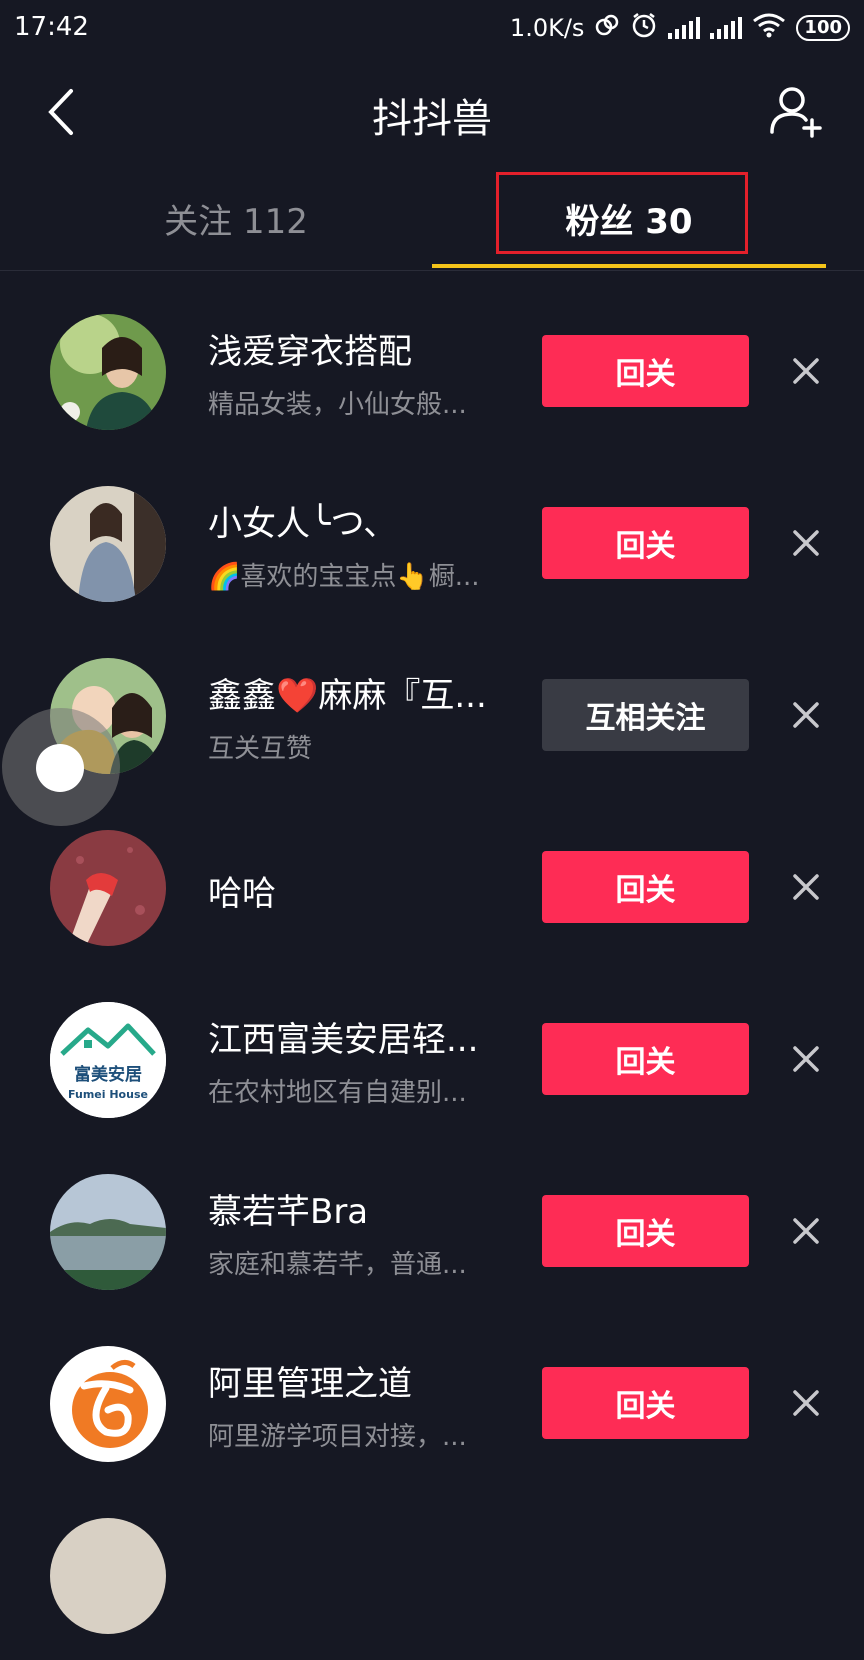 The width and height of the screenshot is (864, 1660). Describe the element at coordinates (769, 28) in the screenshot. I see `wifi-icon` at that location.